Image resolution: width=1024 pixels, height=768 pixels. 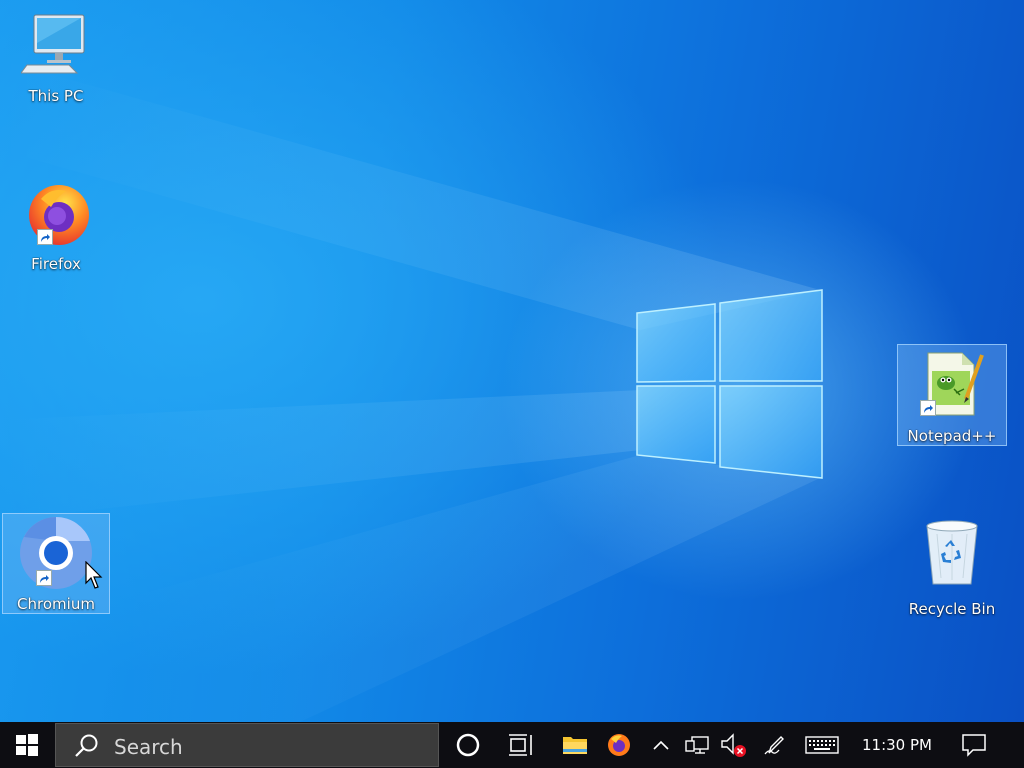 What do you see at coordinates (952, 552) in the screenshot?
I see `recycle-bin-icon` at bounding box center [952, 552].